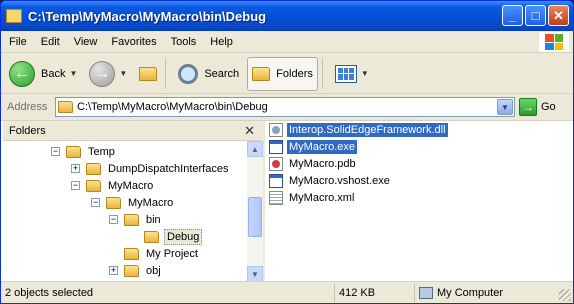 The height and width of the screenshot is (304, 574). Describe the element at coordinates (172, 107) in the screenshot. I see `address-value: C:\Temp\MyMacro\MyMacro\bin\Debug` at that location.